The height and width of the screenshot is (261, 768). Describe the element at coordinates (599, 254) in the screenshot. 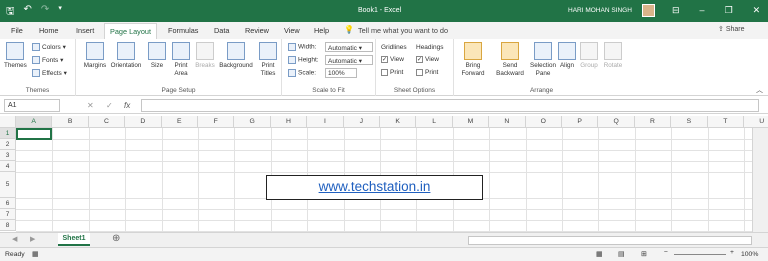

I see `normal-view-icon: ▦` at that location.